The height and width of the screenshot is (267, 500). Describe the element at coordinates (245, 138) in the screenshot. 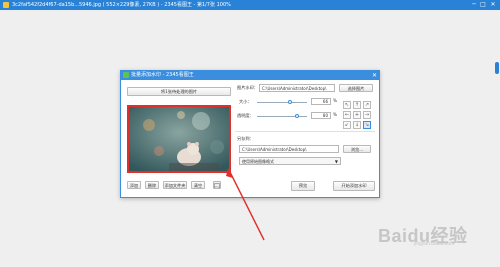

I see `save-to-label: 另存到：` at that location.